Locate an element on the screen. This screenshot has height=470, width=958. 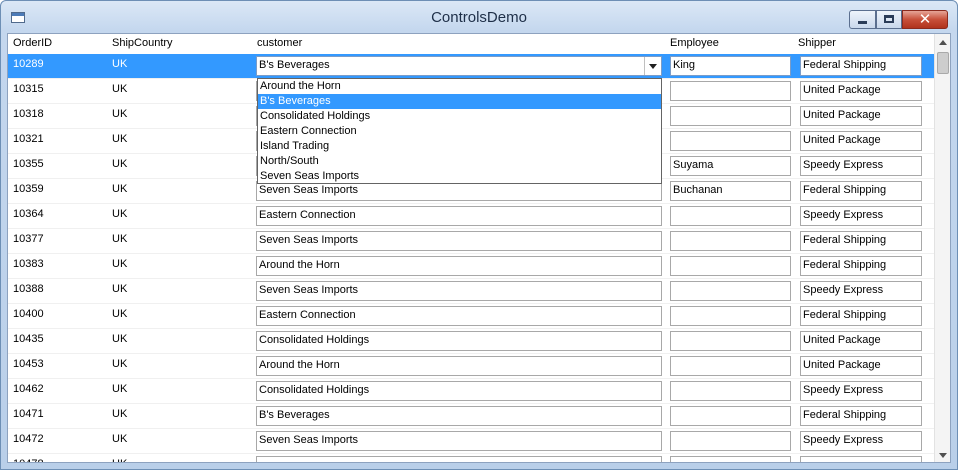
dropdown-option: Eastern Connection is located at coordinates (459, 131).